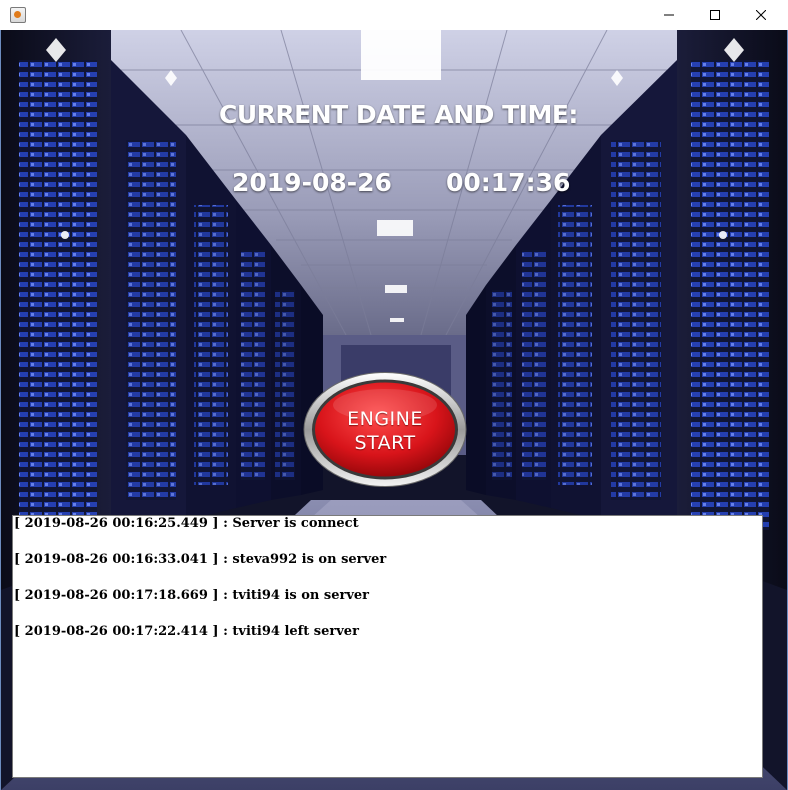 The image size is (788, 790). I want to click on close-button, so click(761, 15).